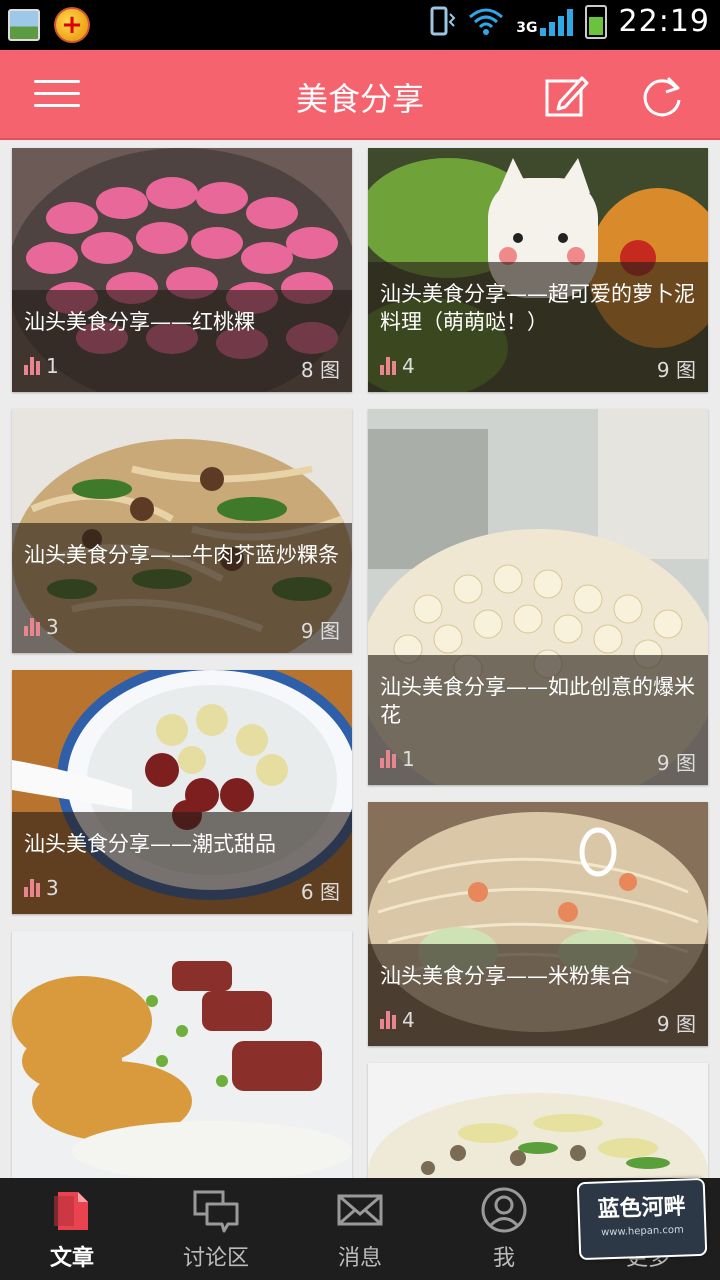 Image resolution: width=720 pixels, height=1280 pixels. Describe the element at coordinates (506, 976) in the screenshot. I see `article-title: 汕头美食分享——米粉集合` at that location.